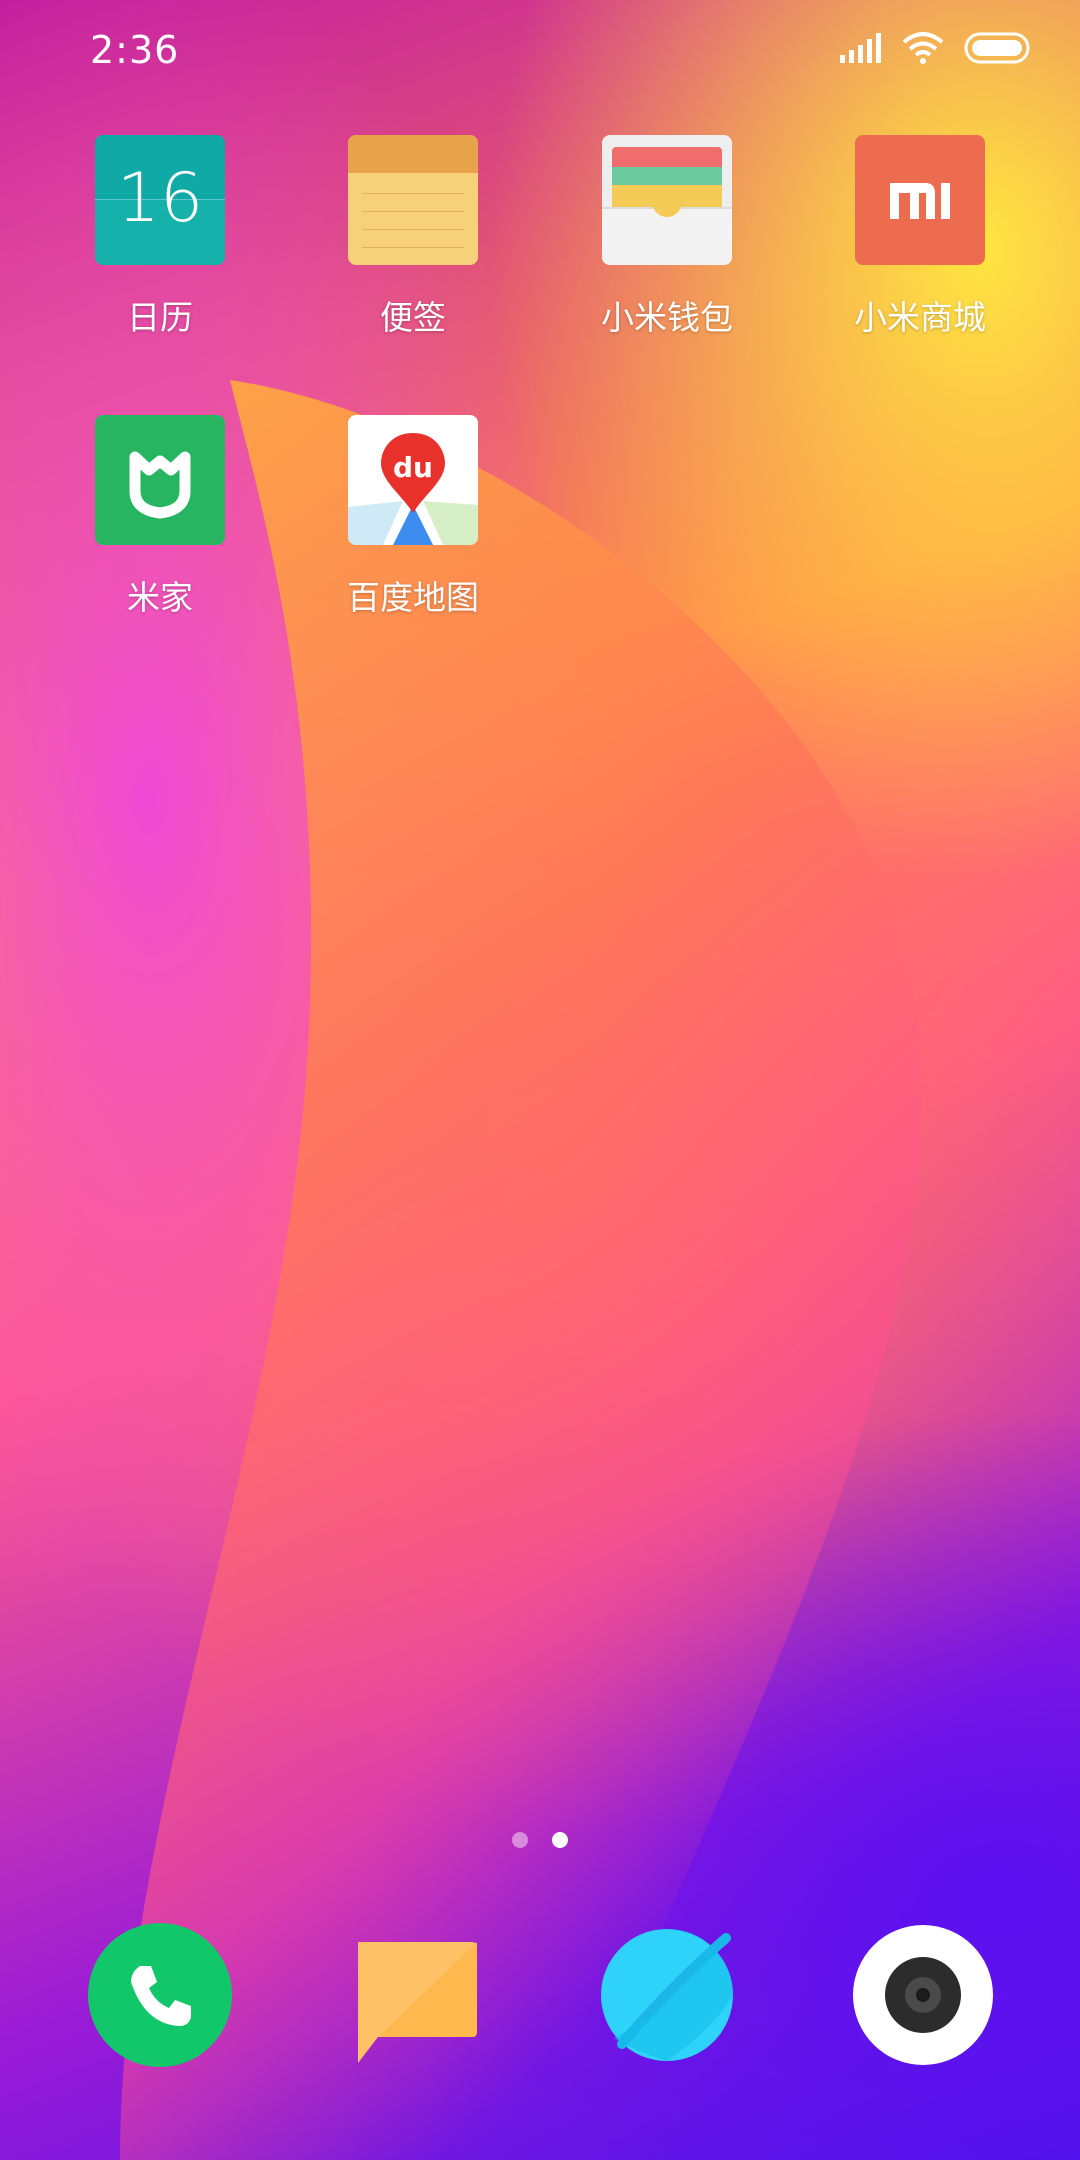 The height and width of the screenshot is (2160, 1080). What do you see at coordinates (920, 317) in the screenshot?
I see `app-label: 小米商城` at bounding box center [920, 317].